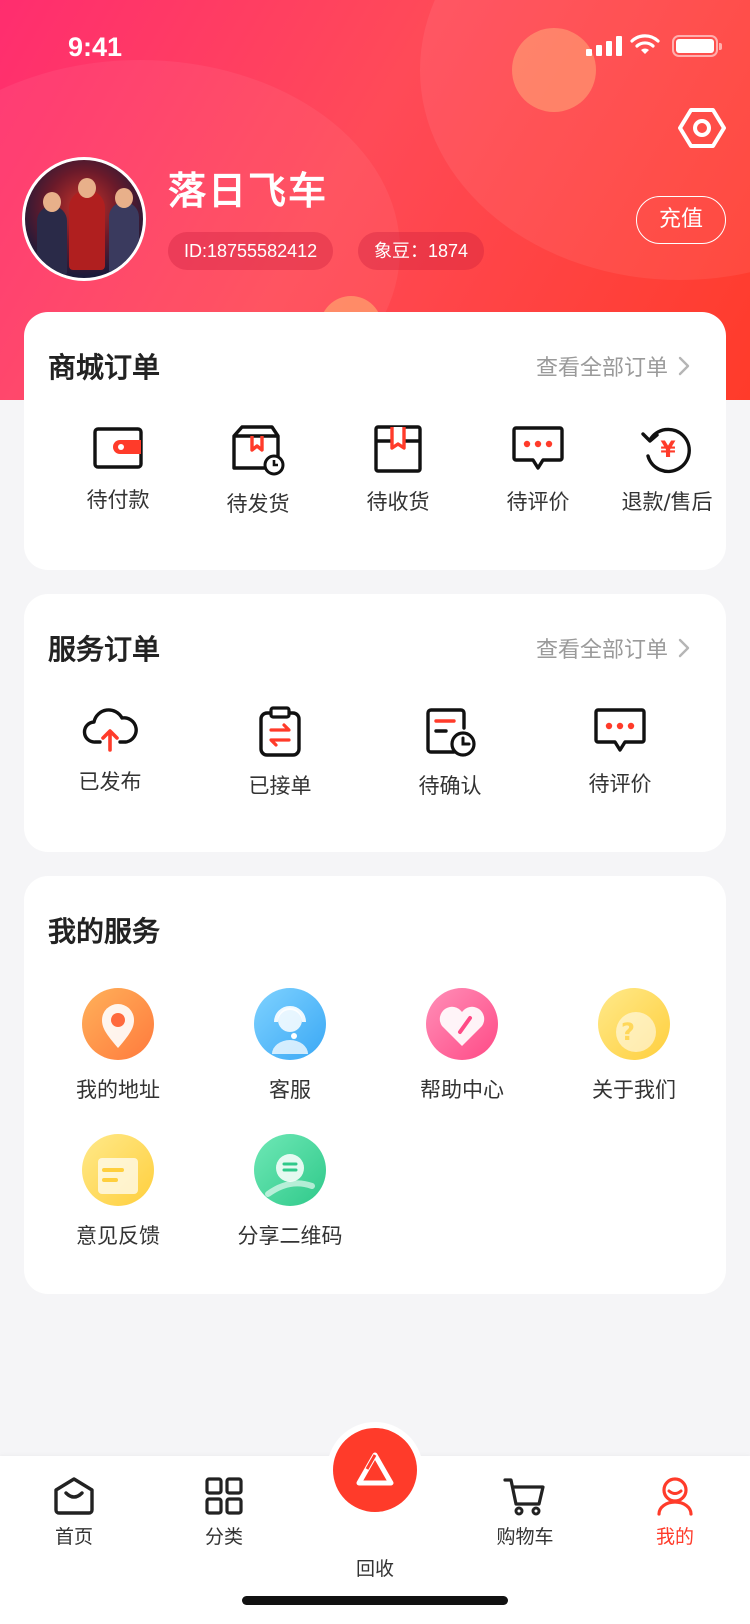 Image resolution: width=750 pixels, height=1624 pixels. I want to click on status-time: 9:41, so click(95, 47).